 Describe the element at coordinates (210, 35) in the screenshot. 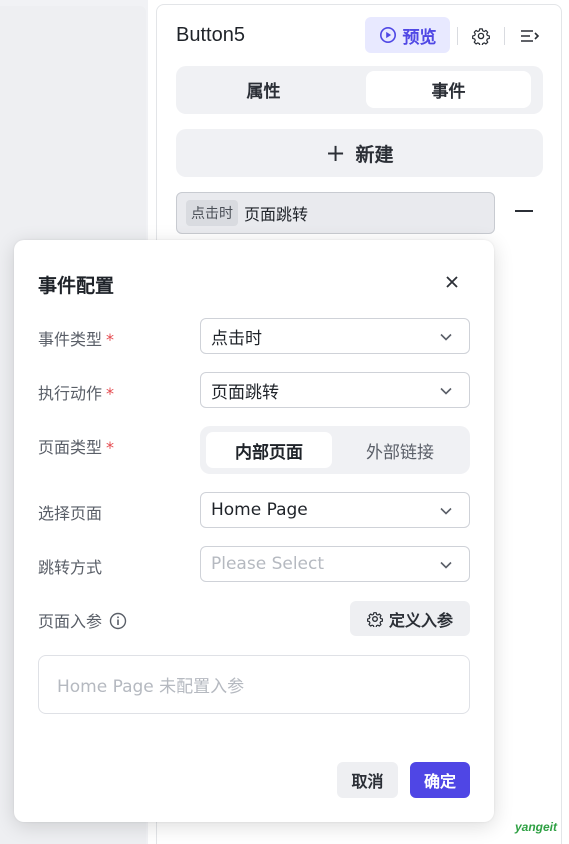

I see `component-title: Button5` at that location.